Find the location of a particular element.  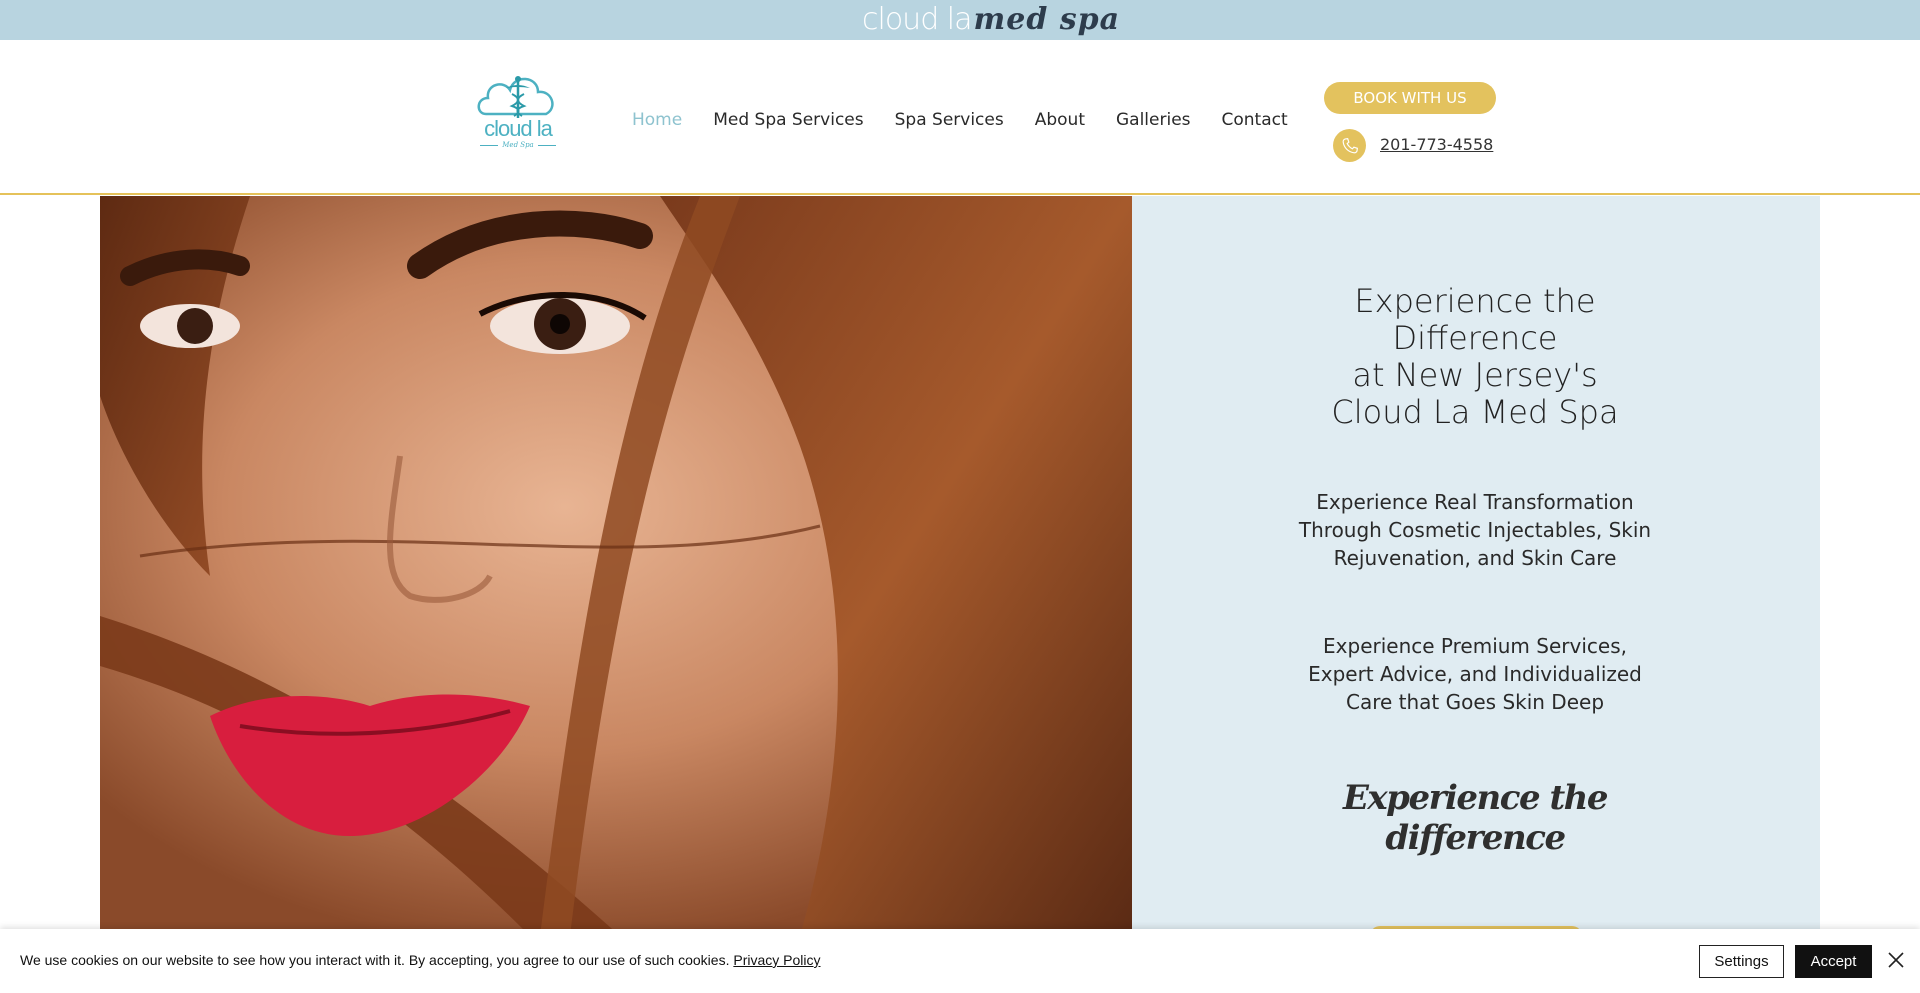

logo-text: cloud la is located at coordinates (518, 128).